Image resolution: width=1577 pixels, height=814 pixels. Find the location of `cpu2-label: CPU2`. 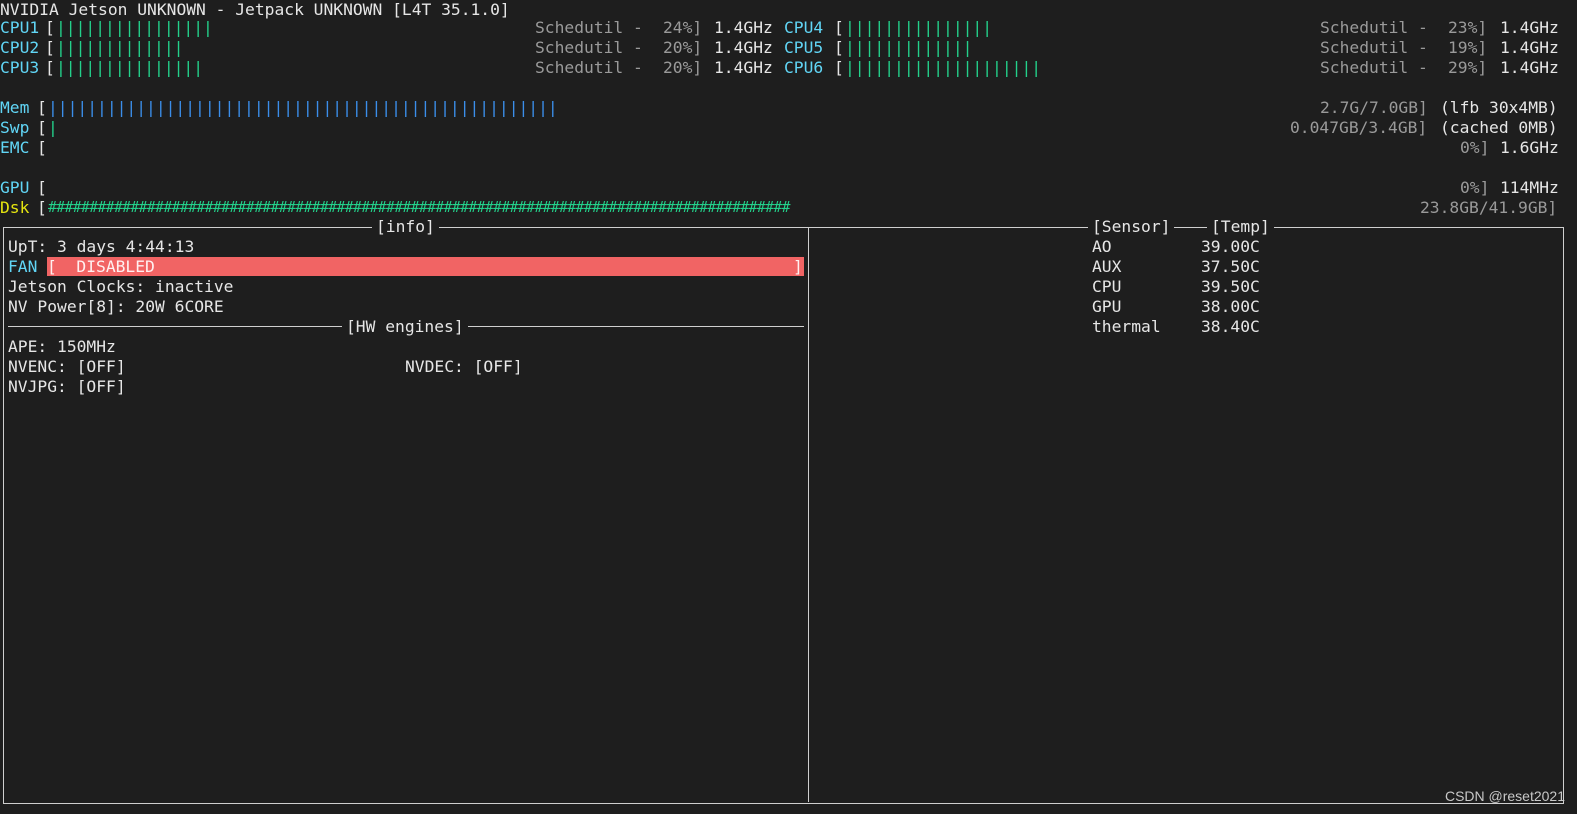

cpu2-label: CPU2 is located at coordinates (20, 47).